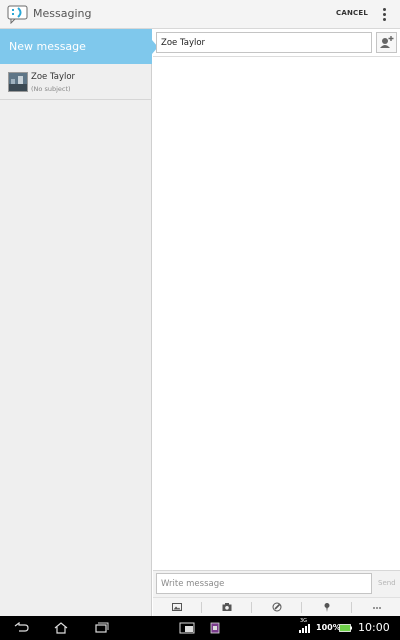  I want to click on battery-percent: 100%, so click(328, 627).